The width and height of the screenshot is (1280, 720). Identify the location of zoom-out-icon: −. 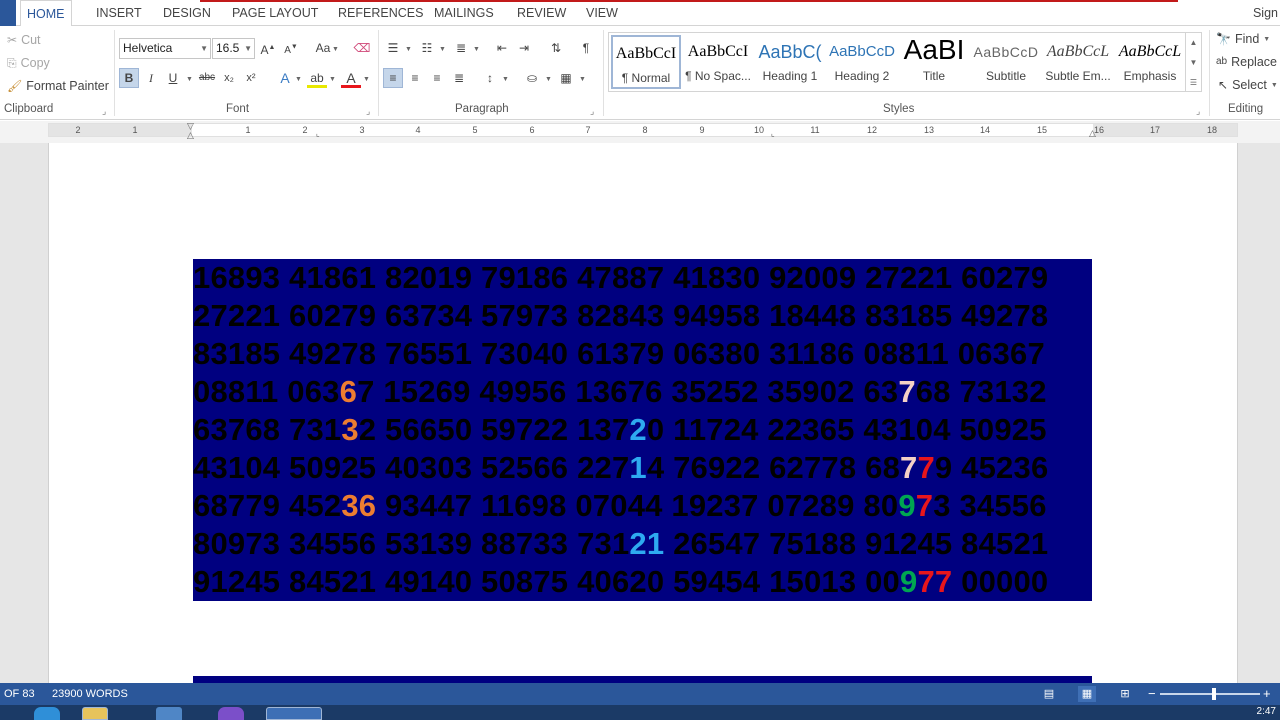
(1152, 694).